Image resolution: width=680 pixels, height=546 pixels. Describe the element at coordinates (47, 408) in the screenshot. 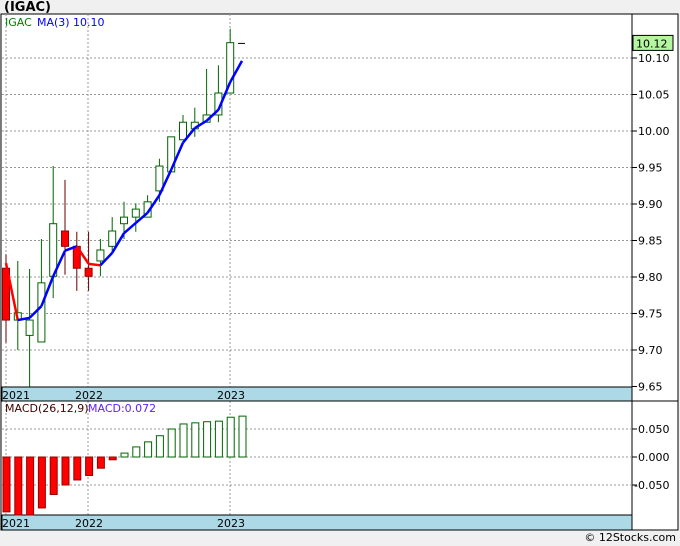

I see `macd-legend-label: MACD(26,12,9)` at that location.